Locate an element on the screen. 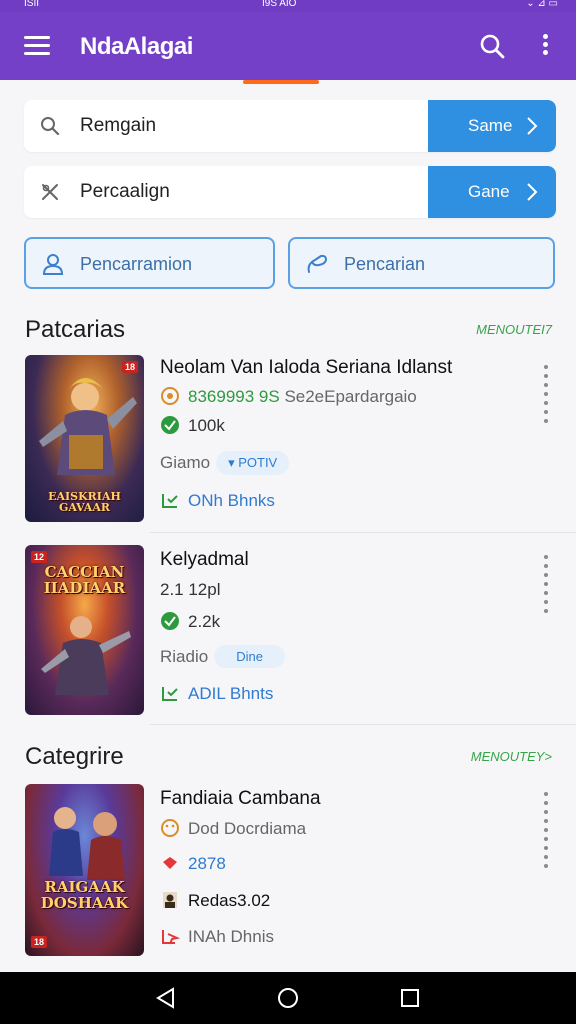 The height and width of the screenshot is (1024, 576). link-icon is located at coordinates (317, 263).